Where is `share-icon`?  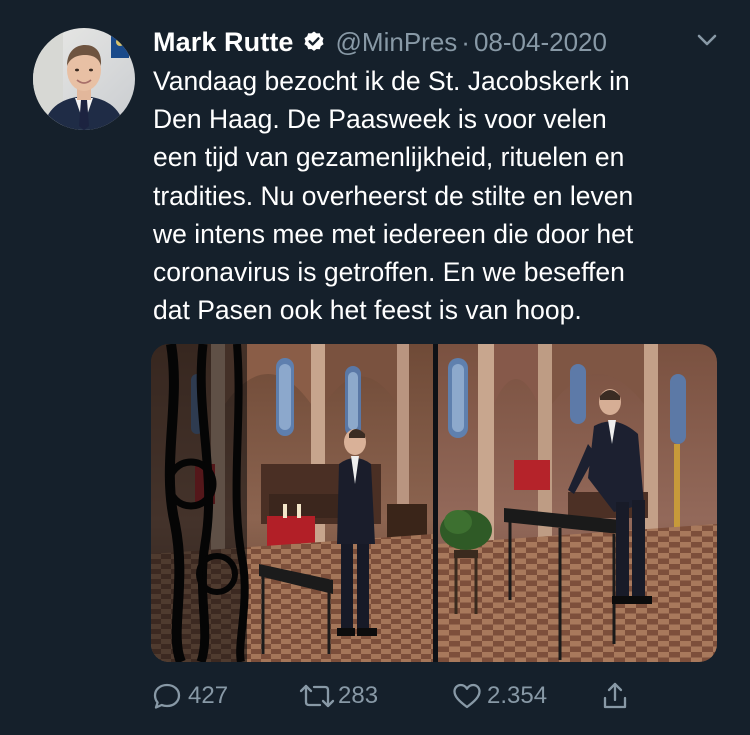 share-icon is located at coordinates (615, 696).